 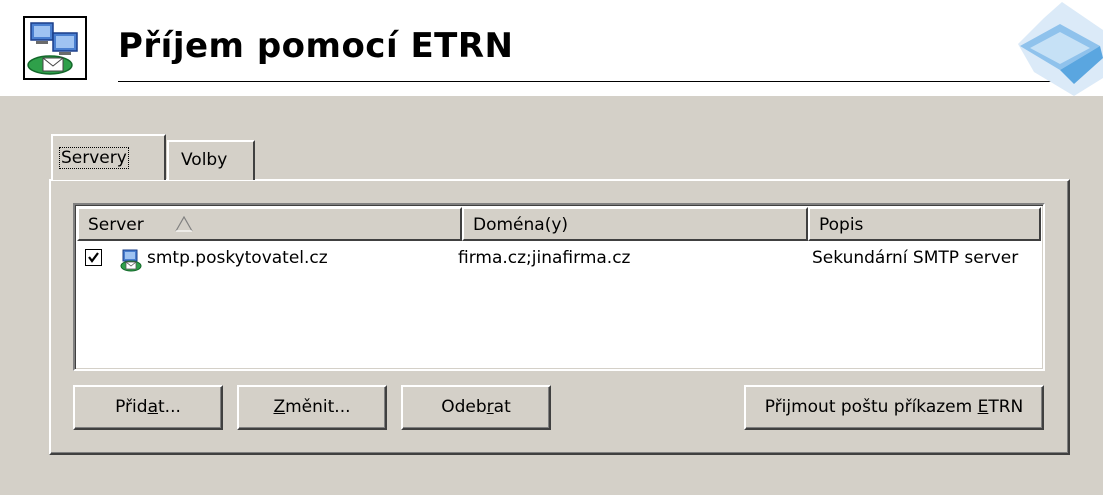 What do you see at coordinates (596, 81) in the screenshot?
I see `header-divider` at bounding box center [596, 81].